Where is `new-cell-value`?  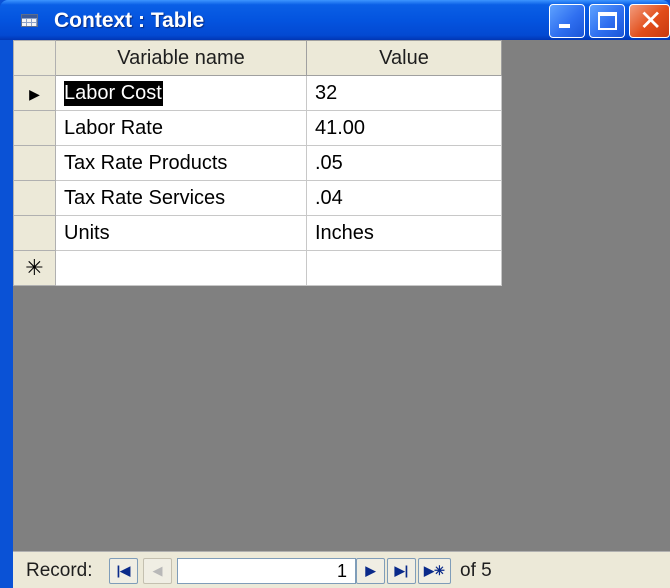 new-cell-value is located at coordinates (404, 268).